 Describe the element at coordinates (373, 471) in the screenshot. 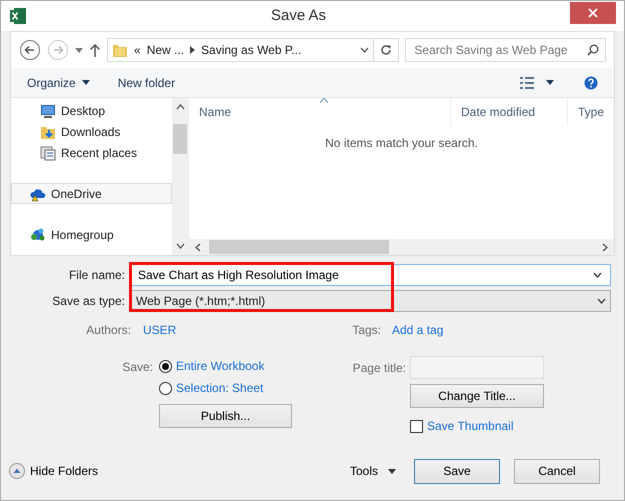

I see `tools-menu: Tools` at that location.